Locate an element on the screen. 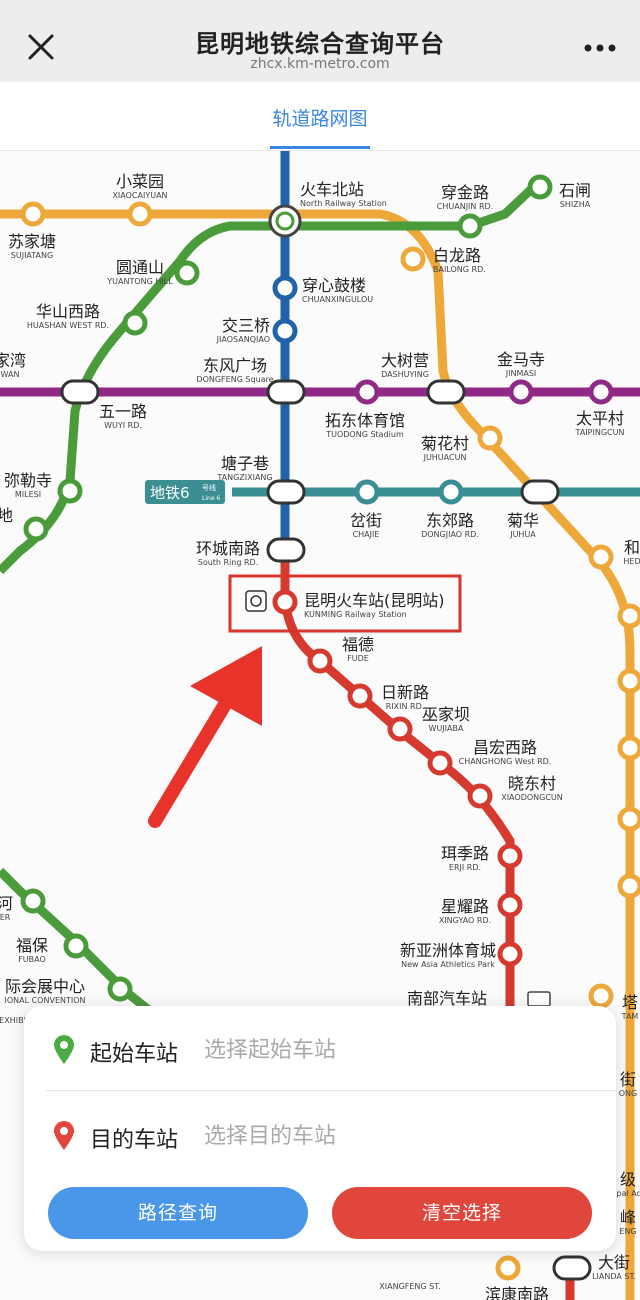  station-label-shizha: 石闸SHIZHA is located at coordinates (575, 195).